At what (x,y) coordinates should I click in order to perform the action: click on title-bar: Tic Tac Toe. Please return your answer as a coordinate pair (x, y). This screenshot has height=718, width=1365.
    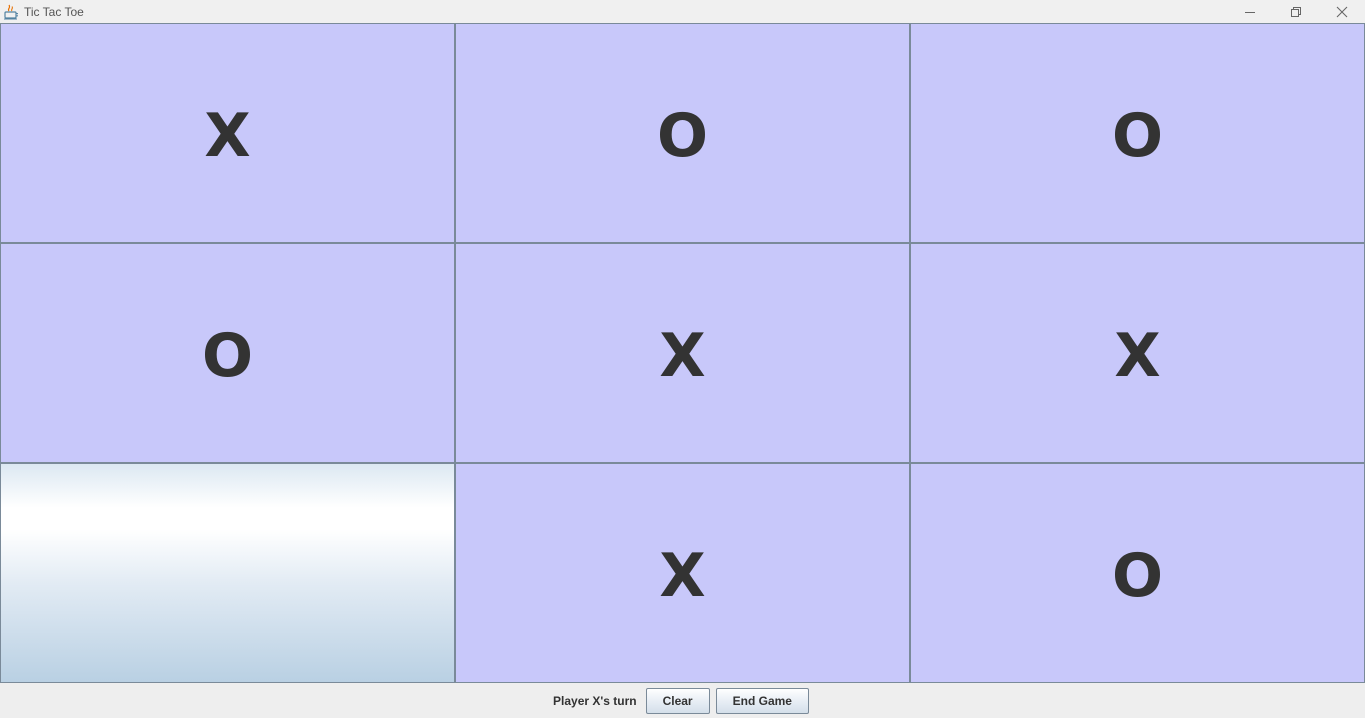
    Looking at the image, I should click on (682, 11).